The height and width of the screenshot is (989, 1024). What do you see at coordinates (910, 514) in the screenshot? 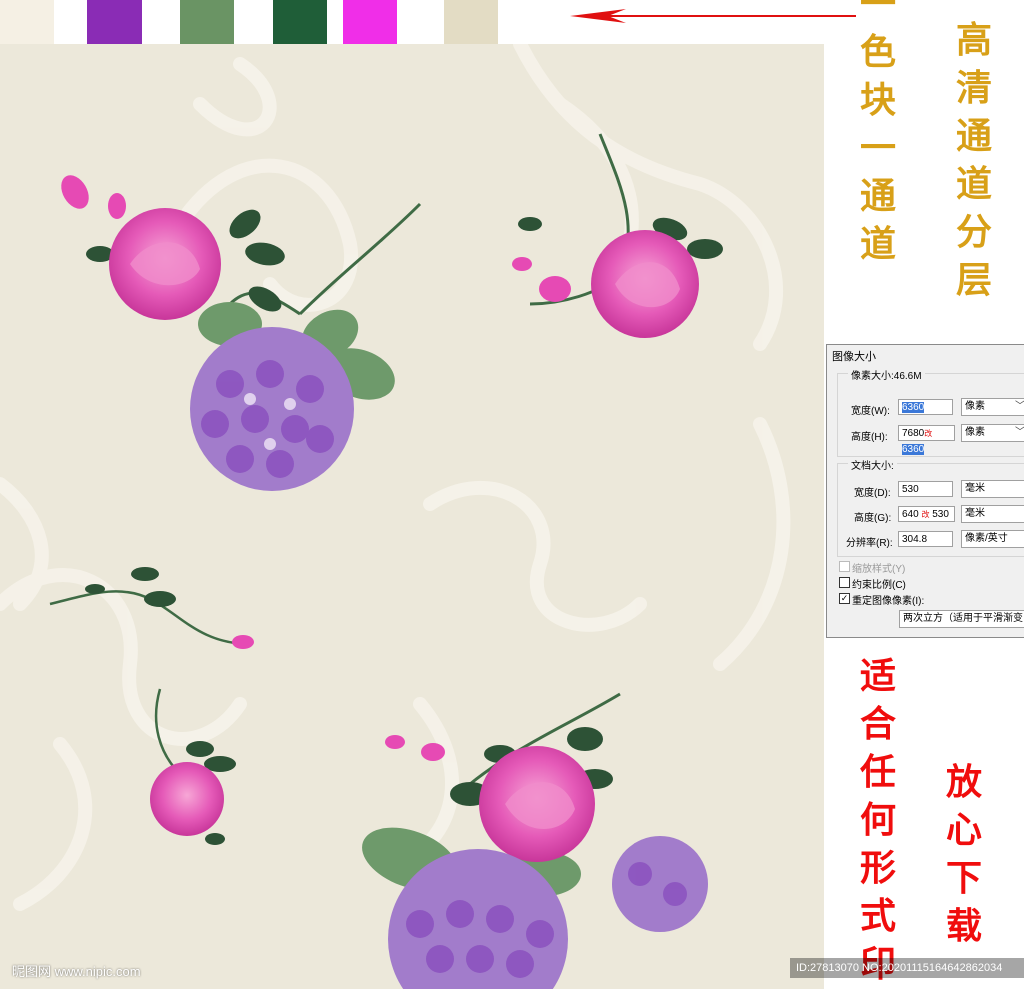
I see `doc-height-old-value: 640` at bounding box center [910, 514].